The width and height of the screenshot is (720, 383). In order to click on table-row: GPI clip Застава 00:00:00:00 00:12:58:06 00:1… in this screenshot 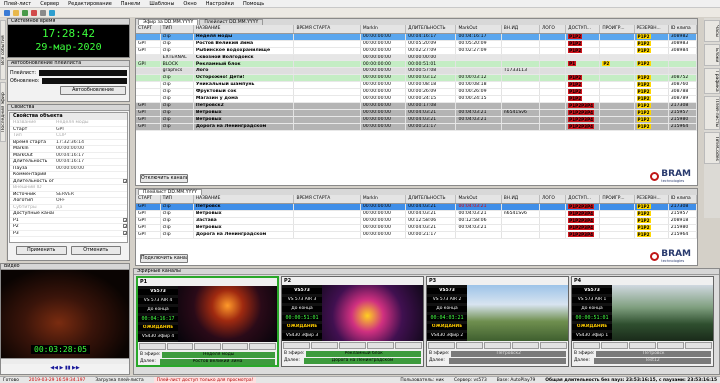, I will do `click(417, 221)`.